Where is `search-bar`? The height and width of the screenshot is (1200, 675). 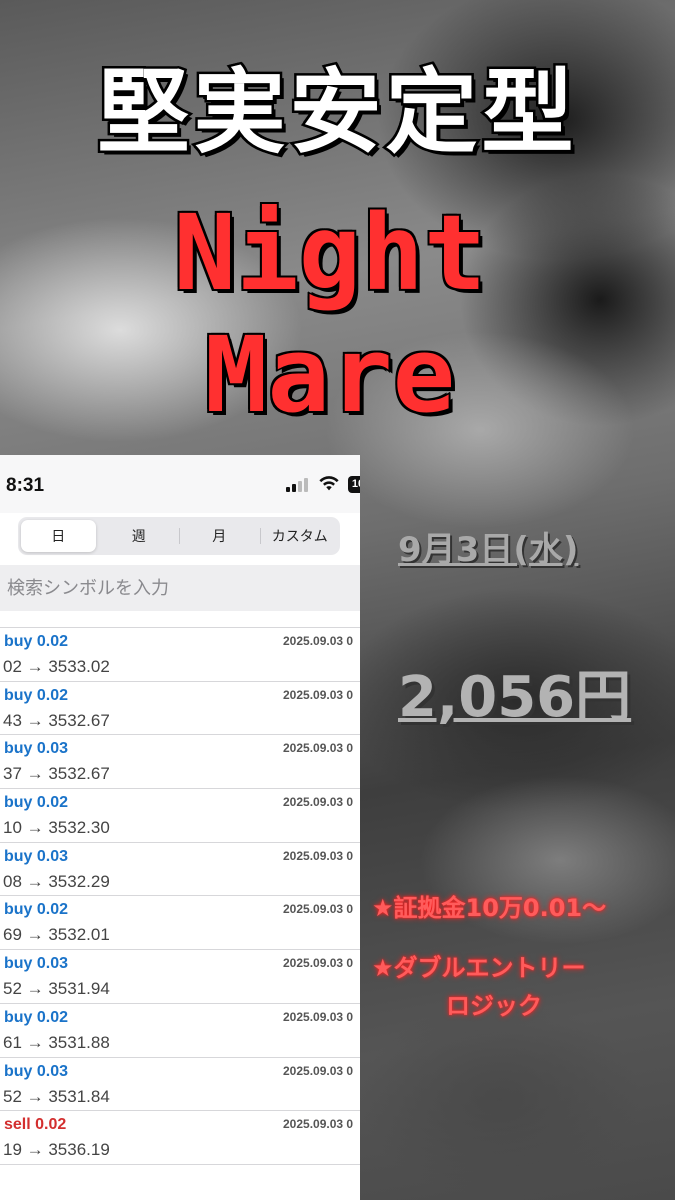 search-bar is located at coordinates (180, 588).